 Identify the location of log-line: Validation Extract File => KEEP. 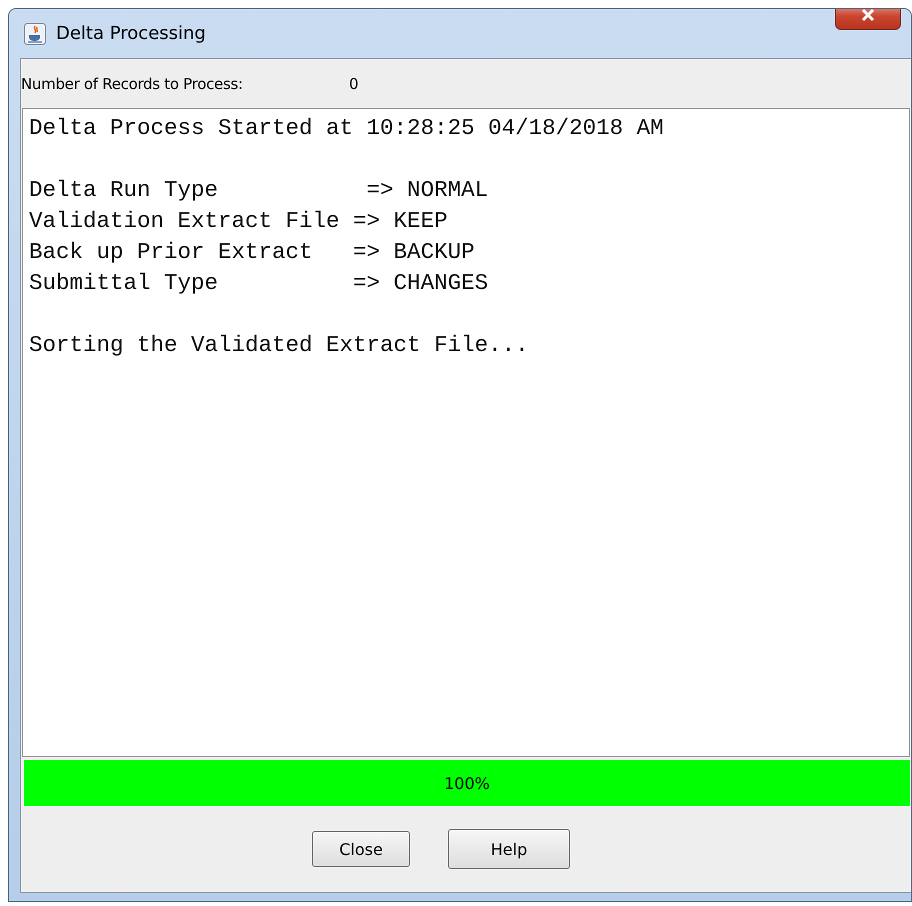
(239, 221).